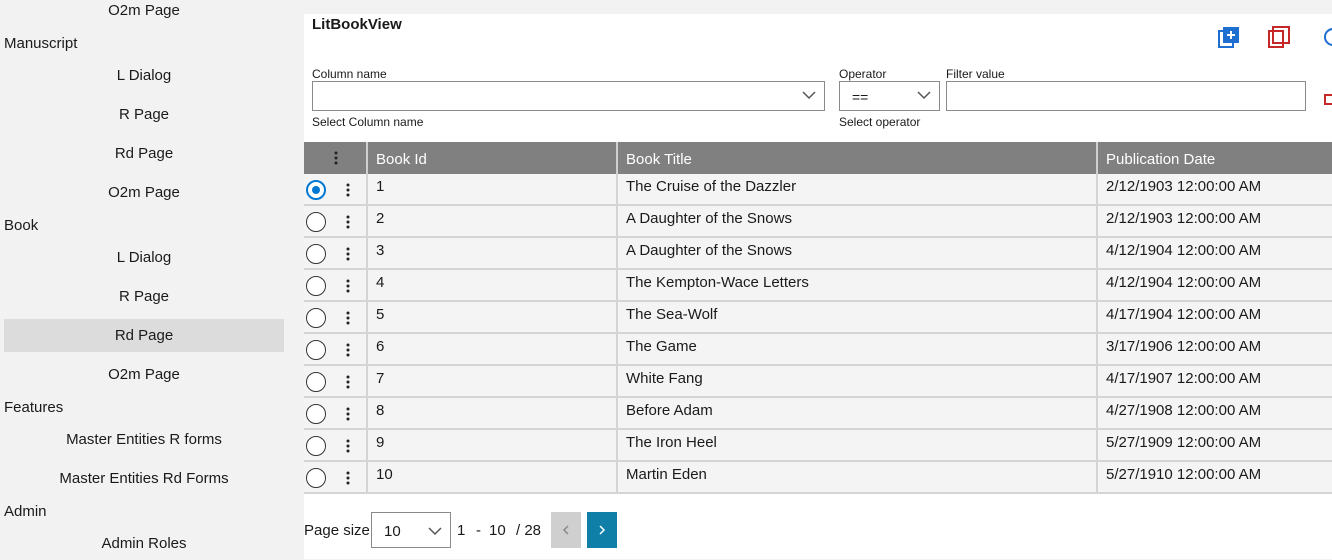 Image resolution: width=1332 pixels, height=560 pixels. I want to click on sidebar-item-master-entities-rd-forms: Master Entities Rd Forms, so click(144, 478).